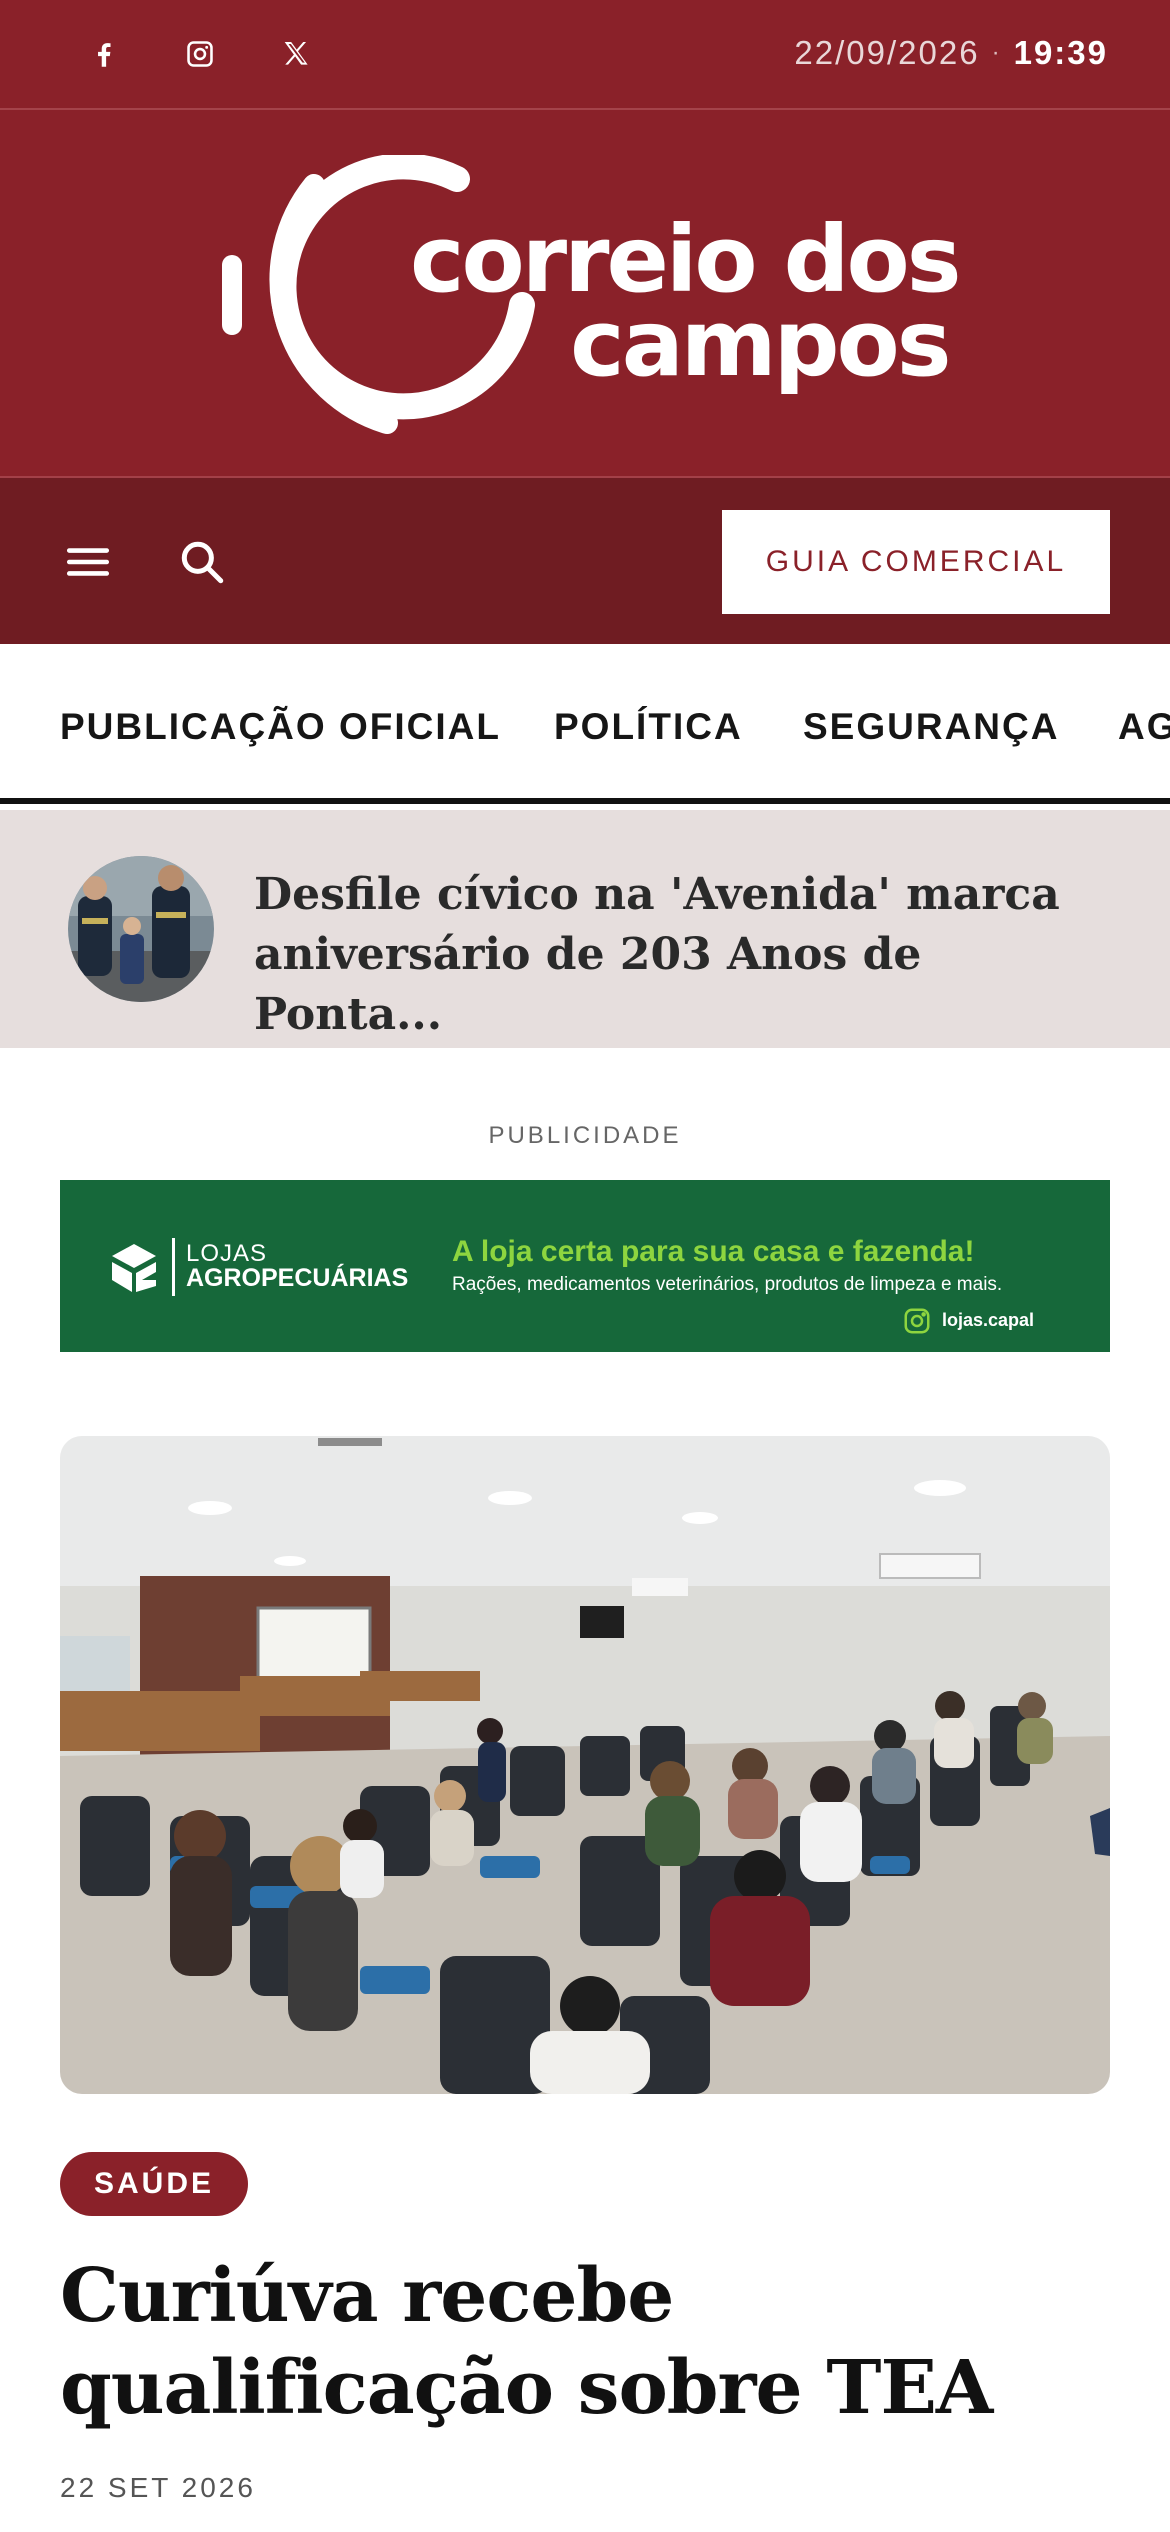 The image size is (1170, 2532). What do you see at coordinates (648, 727) in the screenshot?
I see `category-politica: POLÍTICA` at bounding box center [648, 727].